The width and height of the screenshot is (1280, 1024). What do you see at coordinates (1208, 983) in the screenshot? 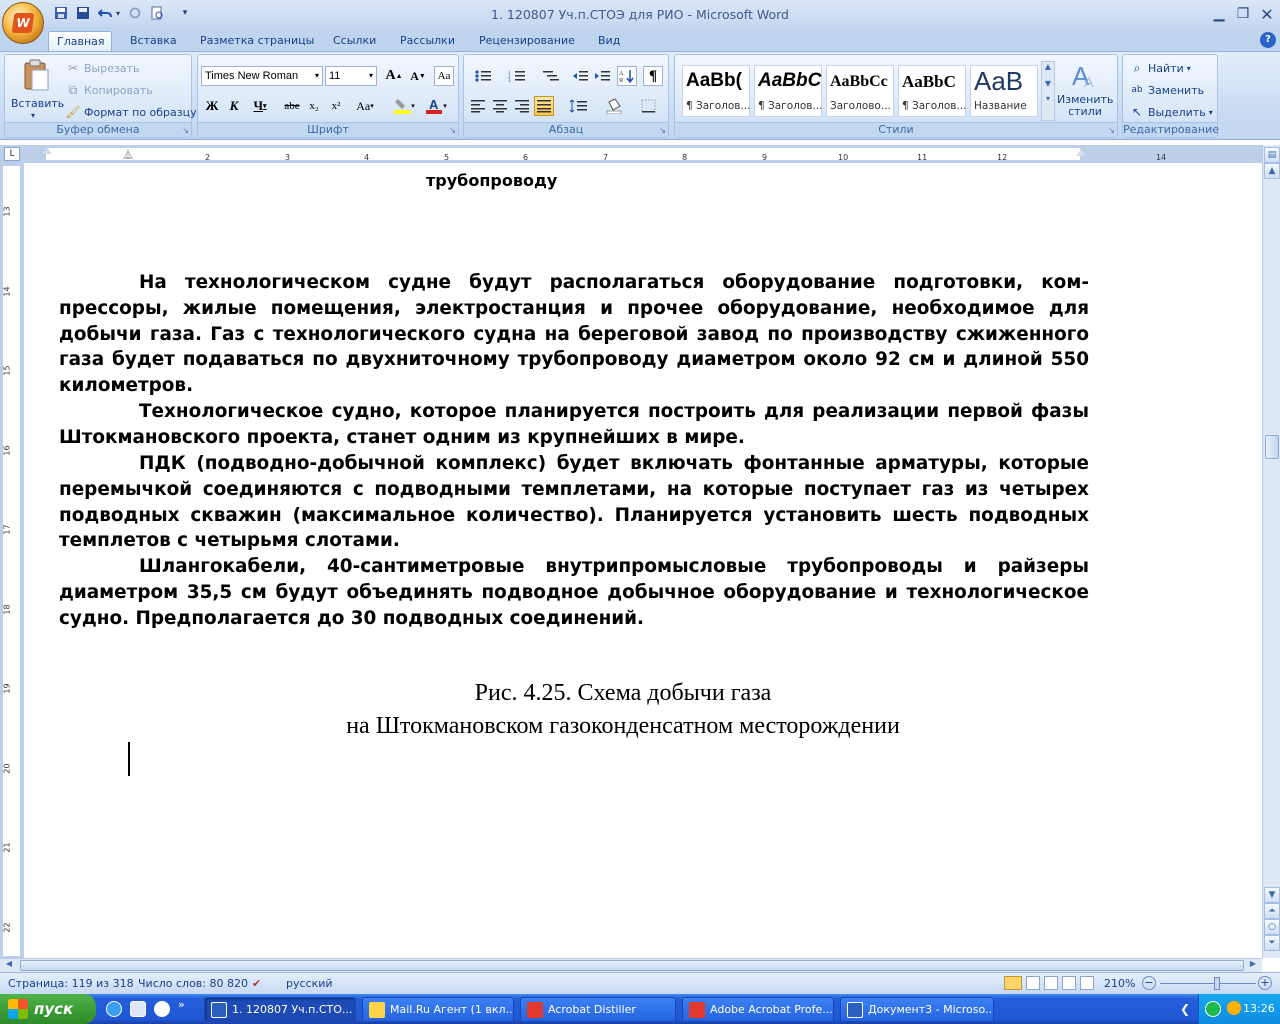
I see `zoom-slider` at bounding box center [1208, 983].